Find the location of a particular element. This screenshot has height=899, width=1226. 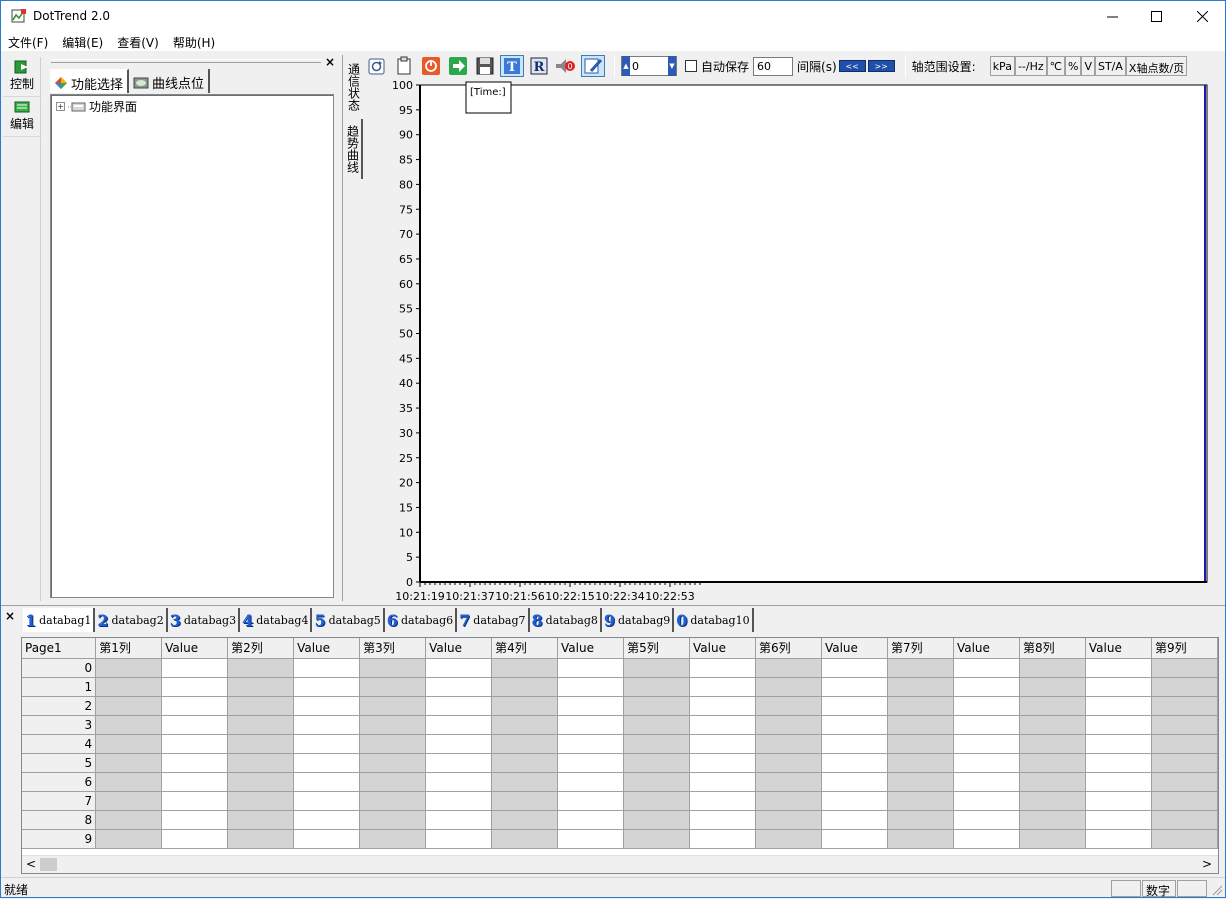

tree-view: + 功能界面 is located at coordinates (192, 346).